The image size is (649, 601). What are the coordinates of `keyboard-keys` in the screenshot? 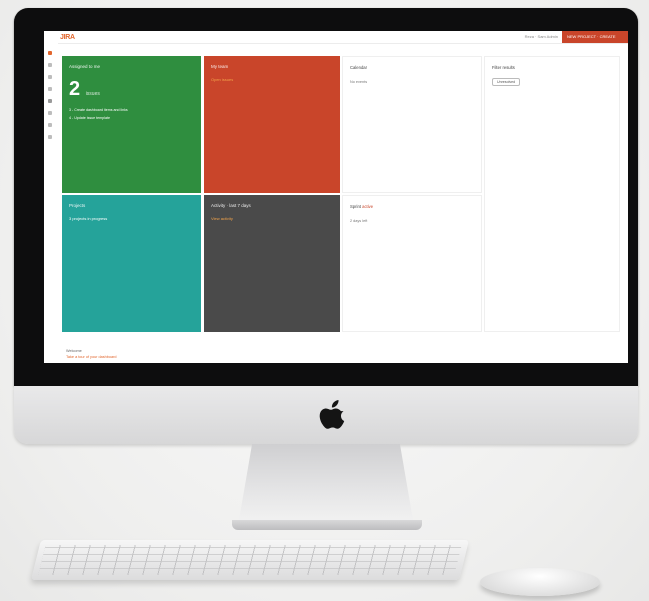 It's located at (250, 560).